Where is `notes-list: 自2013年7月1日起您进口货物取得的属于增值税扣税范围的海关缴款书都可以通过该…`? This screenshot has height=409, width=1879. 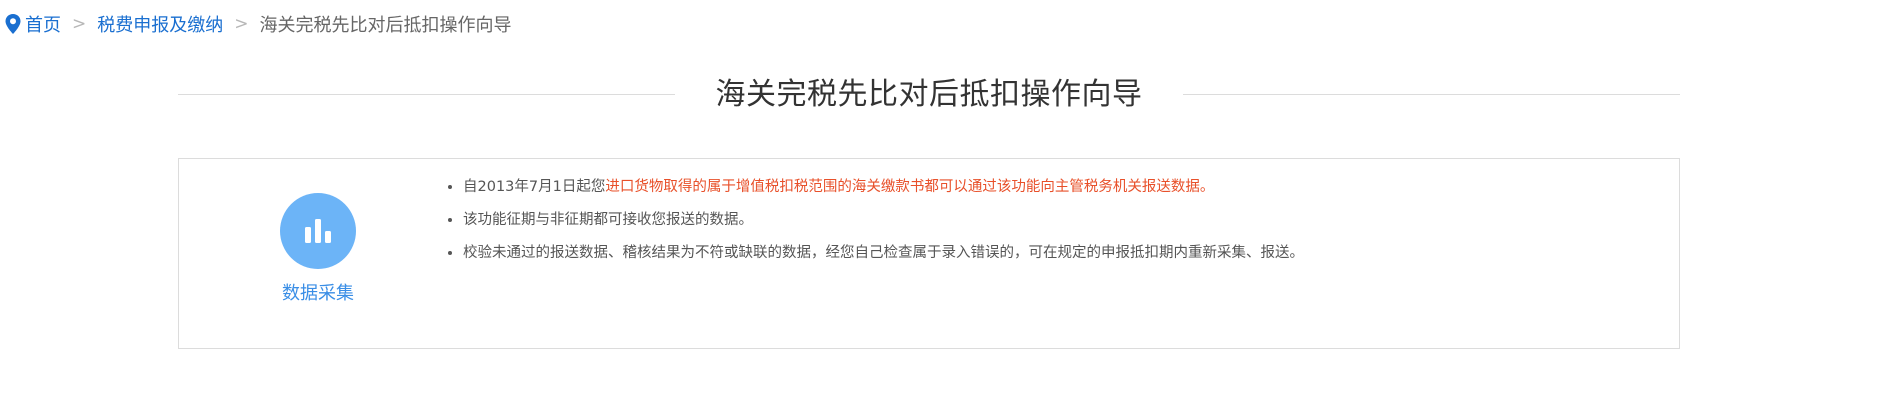 notes-list: 自2013年7月1日起您进口货物取得的属于增值税扣税范围的海关缴款书都可以通过该… is located at coordinates (873, 226).